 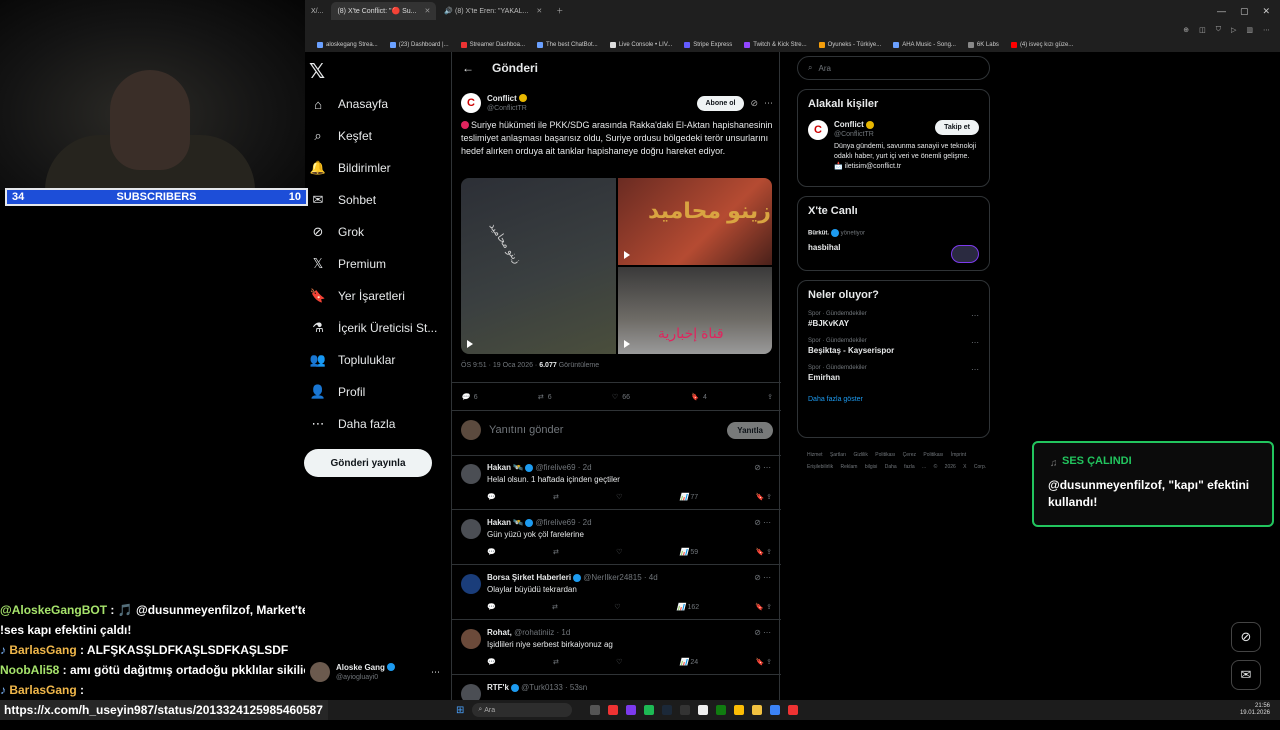 I want to click on post-button: Gönderi yayınla, so click(x=368, y=463).